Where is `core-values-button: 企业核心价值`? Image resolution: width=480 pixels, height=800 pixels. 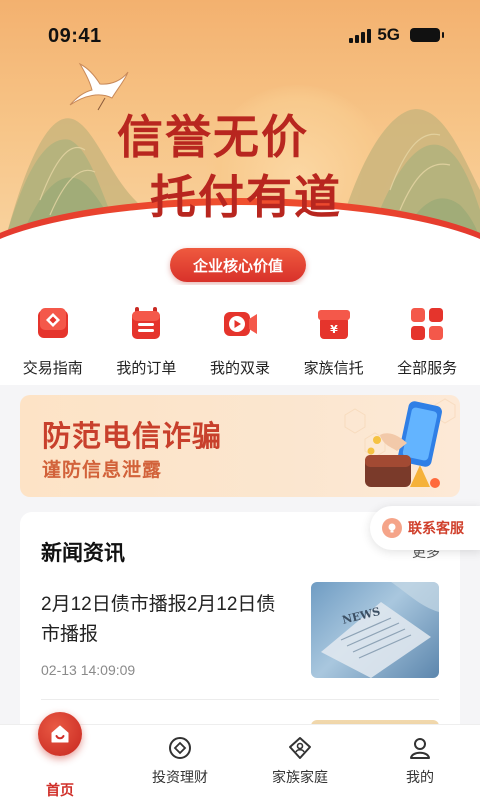 core-values-button: 企业核心价值 is located at coordinates (238, 265).